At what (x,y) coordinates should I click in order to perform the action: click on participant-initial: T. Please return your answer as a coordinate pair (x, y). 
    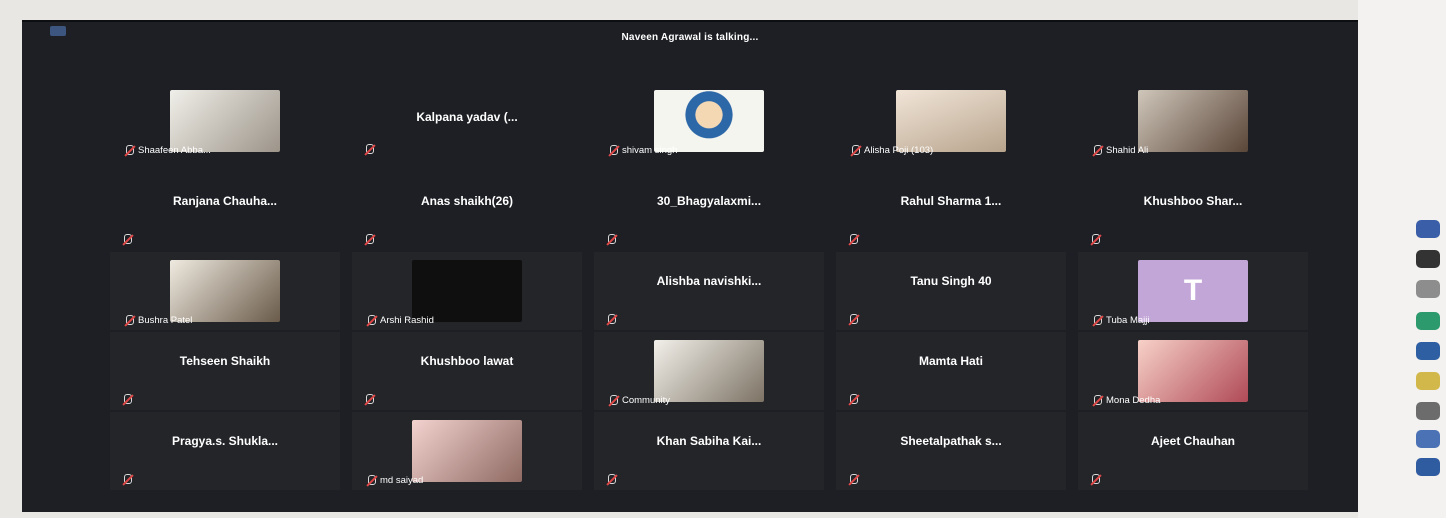
    Looking at the image, I should click on (1193, 290).